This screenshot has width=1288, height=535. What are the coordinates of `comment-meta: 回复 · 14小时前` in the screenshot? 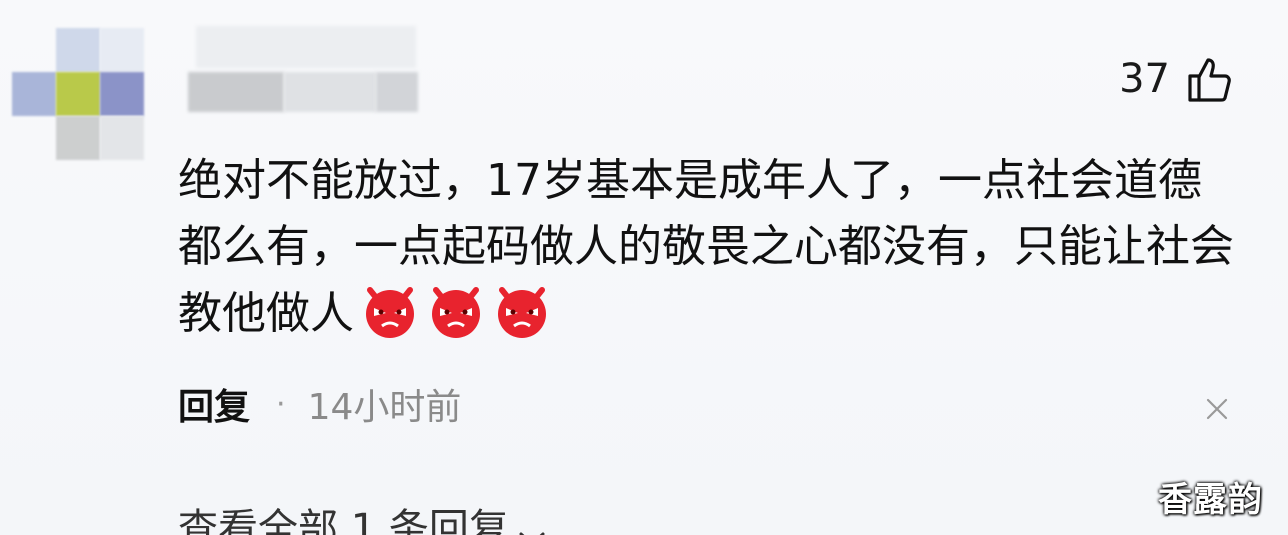 It's located at (319, 404).